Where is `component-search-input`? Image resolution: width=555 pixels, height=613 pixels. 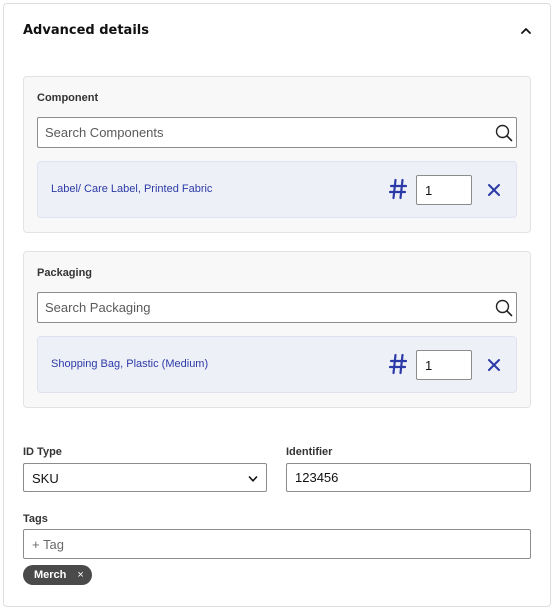
component-search-input is located at coordinates (277, 132).